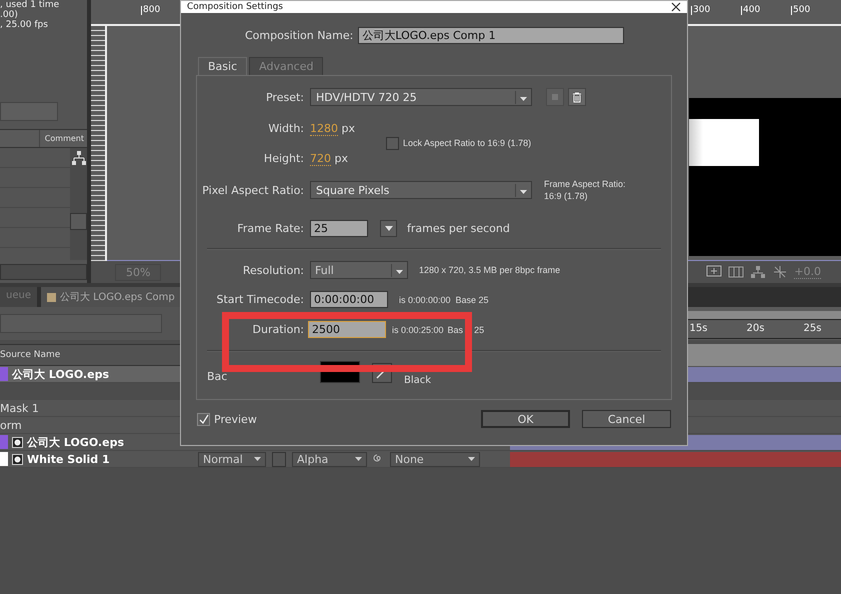 This screenshot has width=841, height=594. I want to click on project-info-text: , used 1 time, so click(30, 5).